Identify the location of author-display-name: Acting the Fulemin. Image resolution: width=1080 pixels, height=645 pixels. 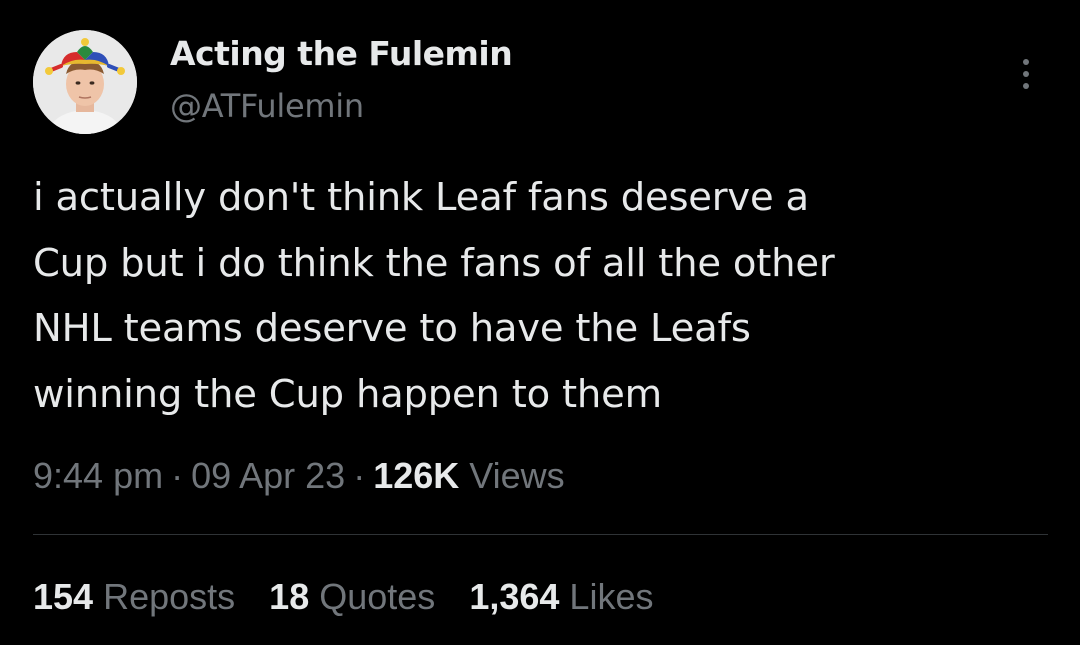
(341, 53).